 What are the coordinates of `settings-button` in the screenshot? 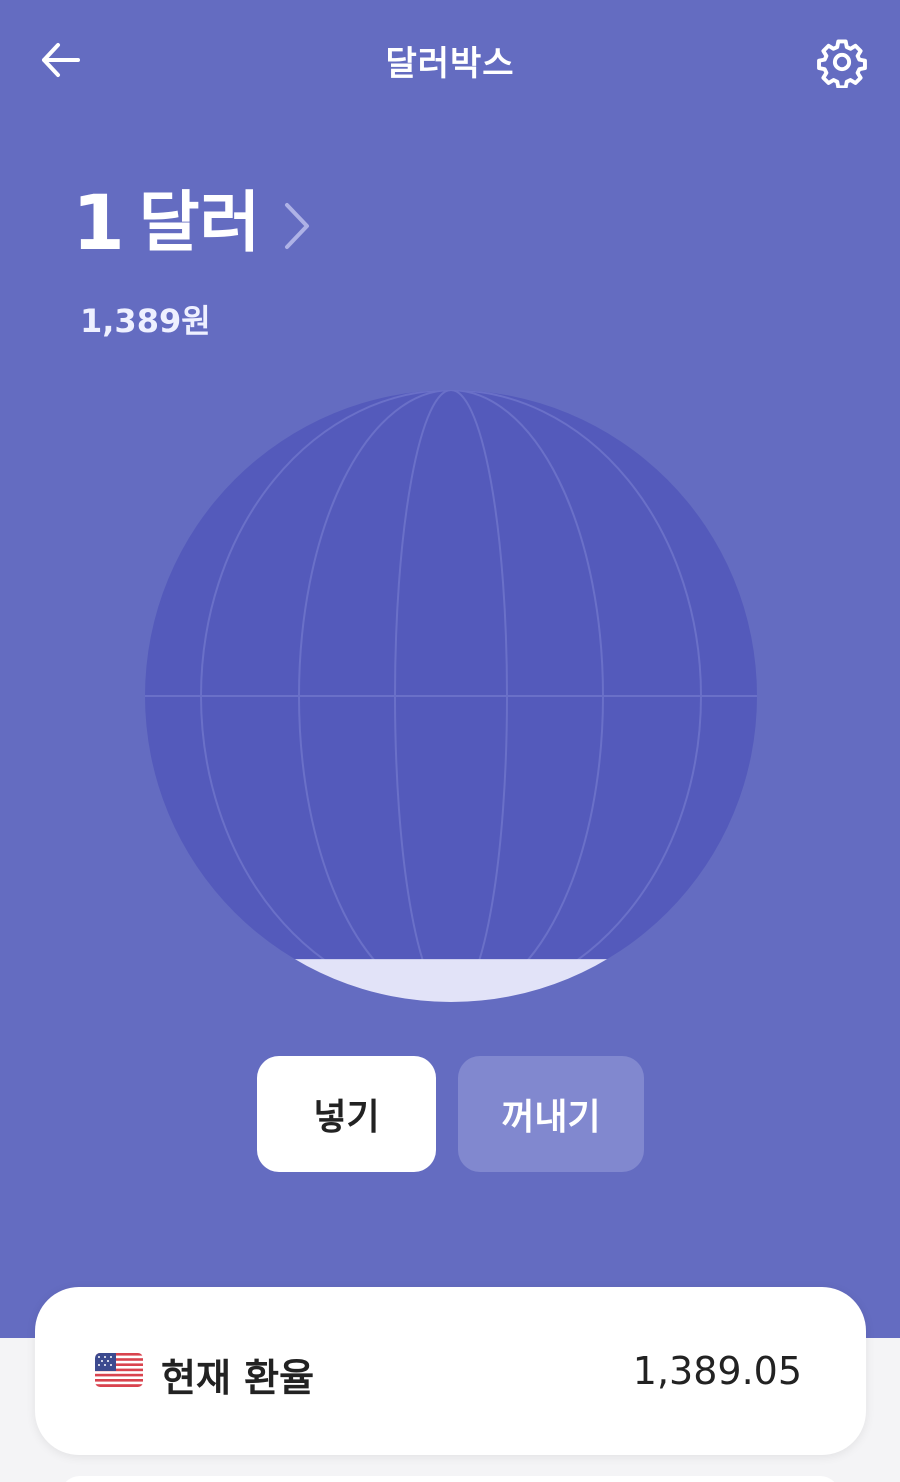 It's located at (842, 62).